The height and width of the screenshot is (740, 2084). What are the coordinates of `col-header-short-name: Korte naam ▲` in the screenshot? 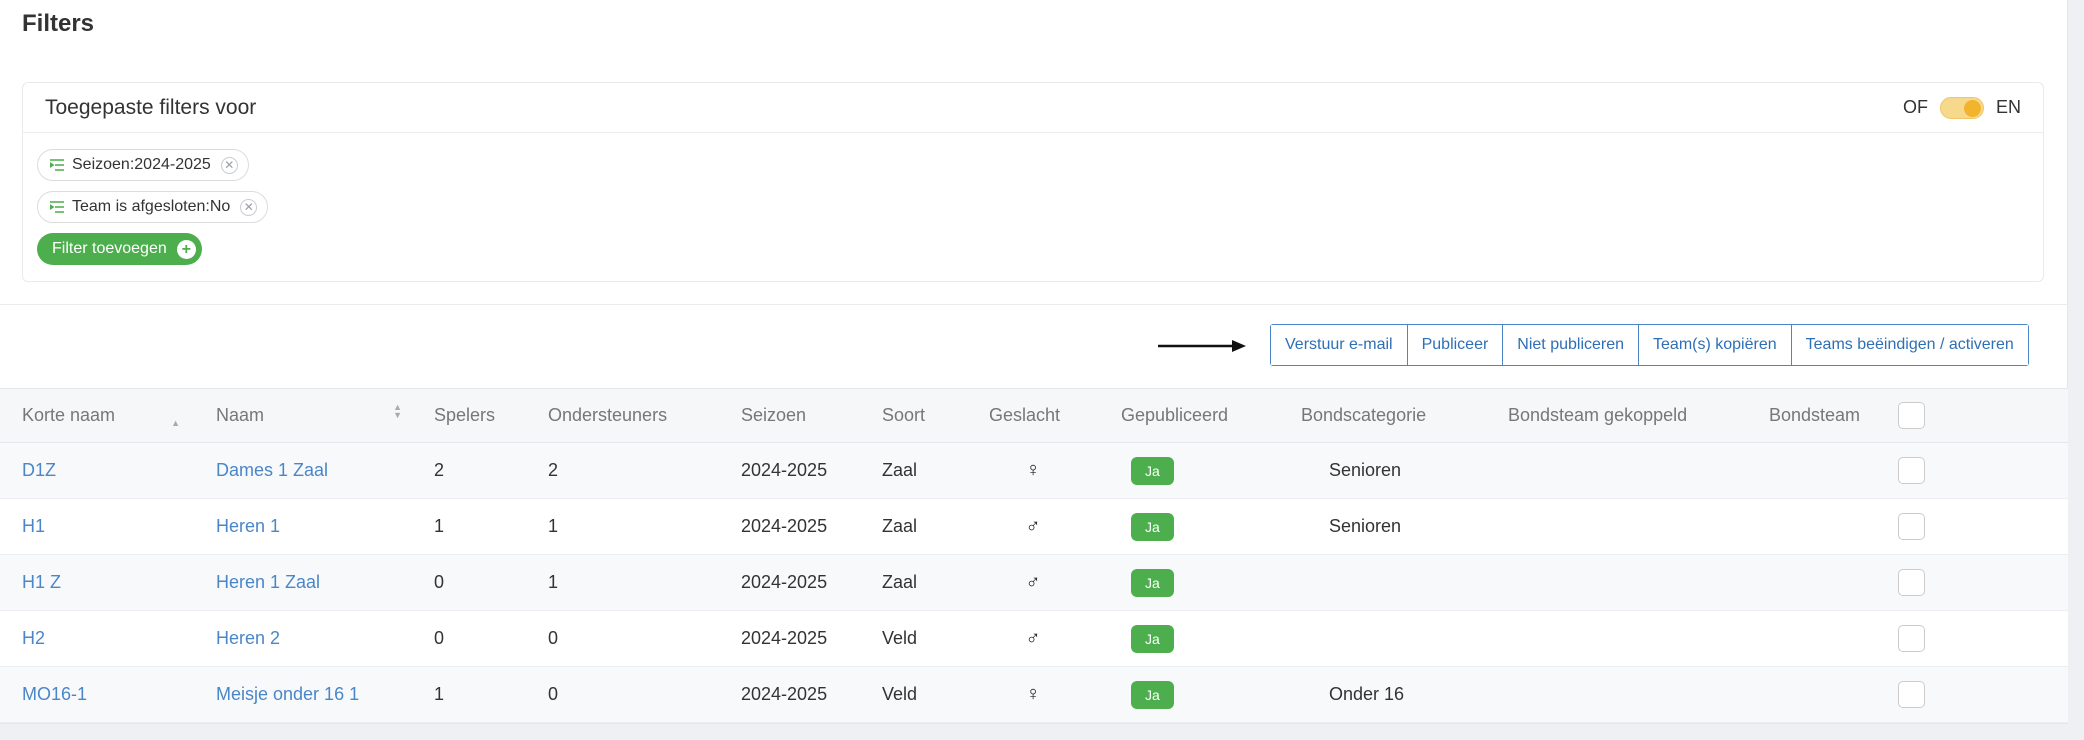 It's located at (97, 415).